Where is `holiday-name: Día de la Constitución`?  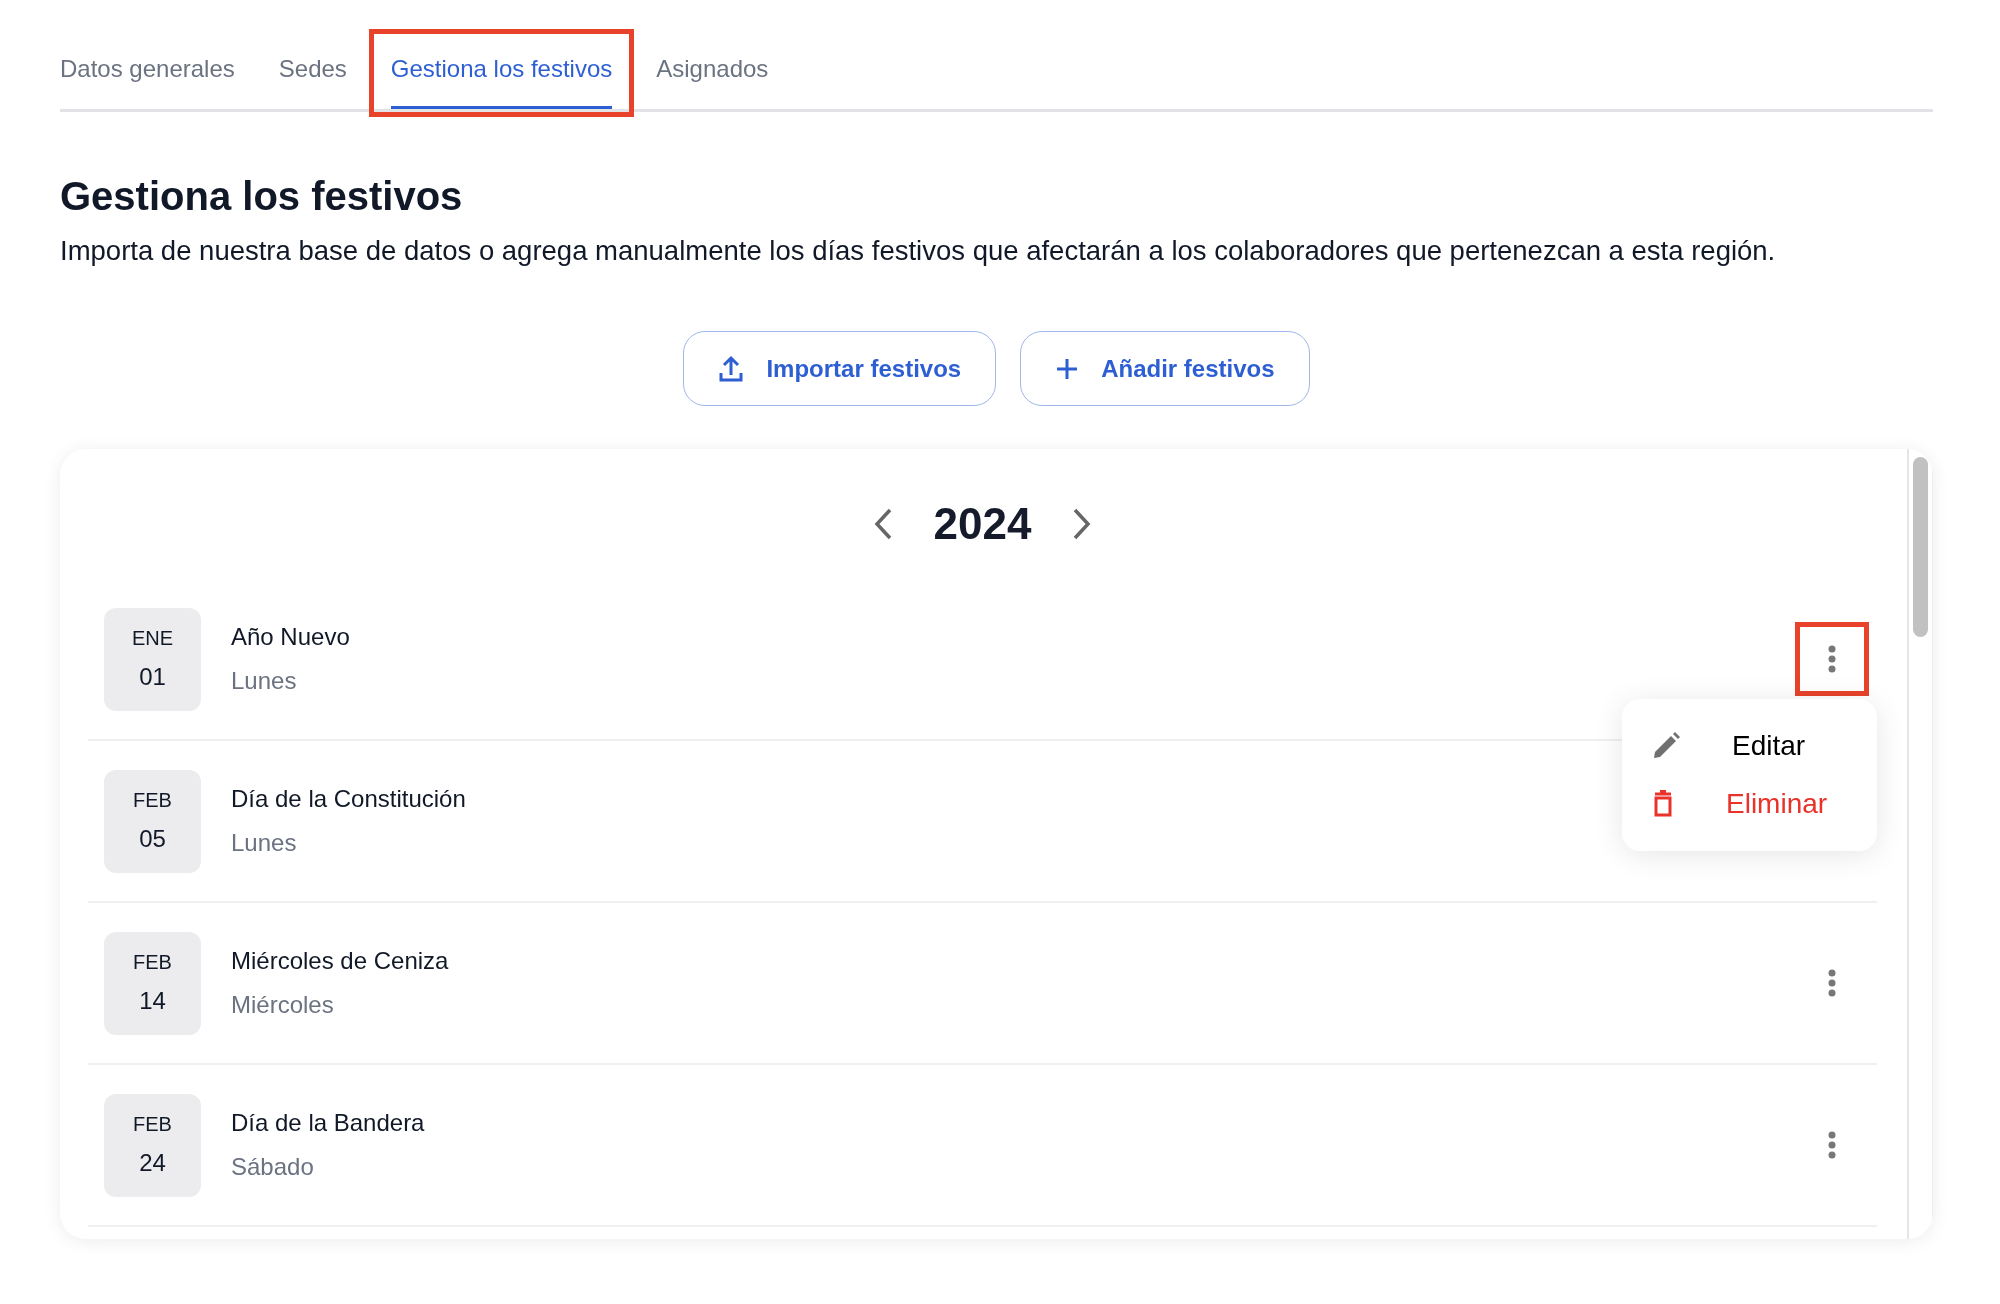 holiday-name: Día de la Constitución is located at coordinates (348, 799).